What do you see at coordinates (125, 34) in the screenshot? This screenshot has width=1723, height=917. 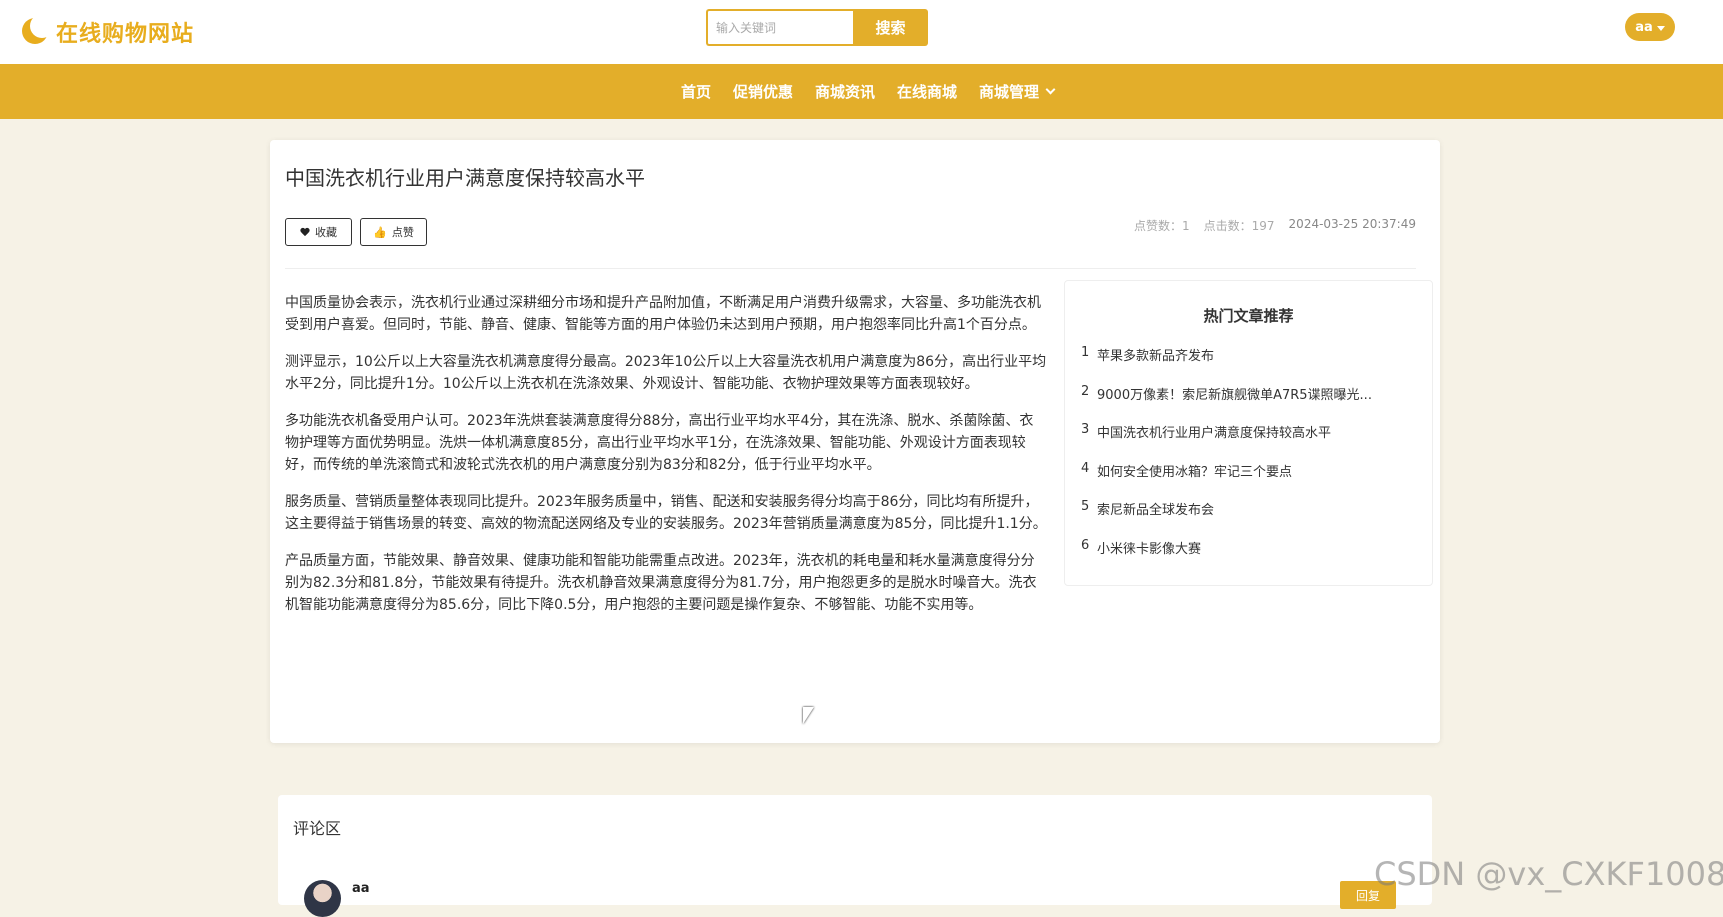 I see `site-name: 在线购物网站` at bounding box center [125, 34].